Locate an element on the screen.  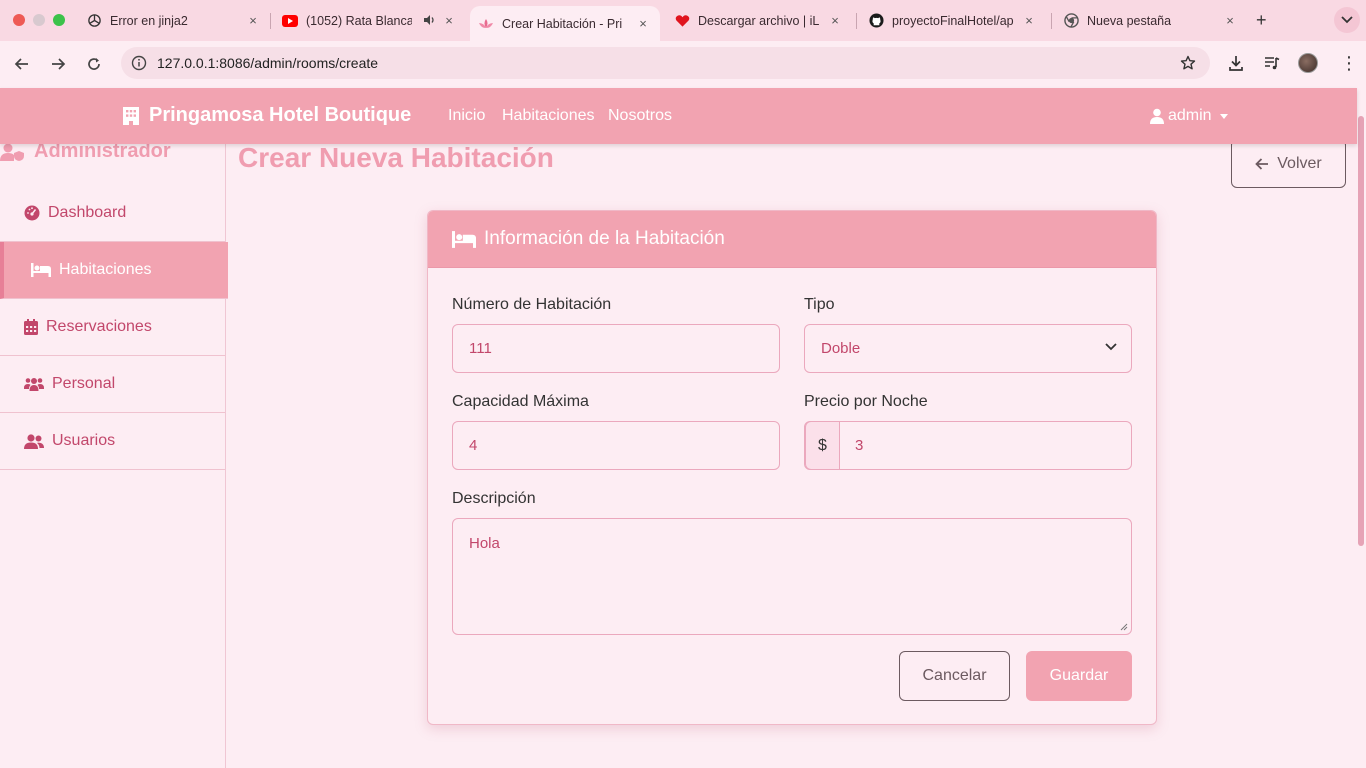
user-dropdown: admin is located at coordinates (1189, 116).